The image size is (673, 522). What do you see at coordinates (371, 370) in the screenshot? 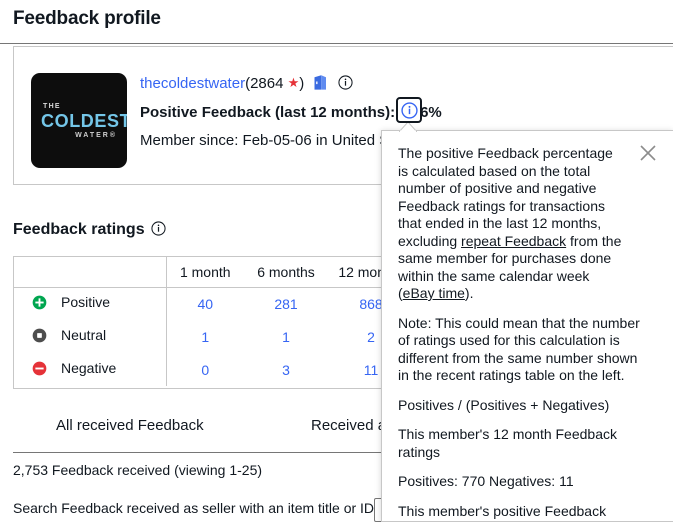
I see `cell-link: 11` at bounding box center [371, 370].